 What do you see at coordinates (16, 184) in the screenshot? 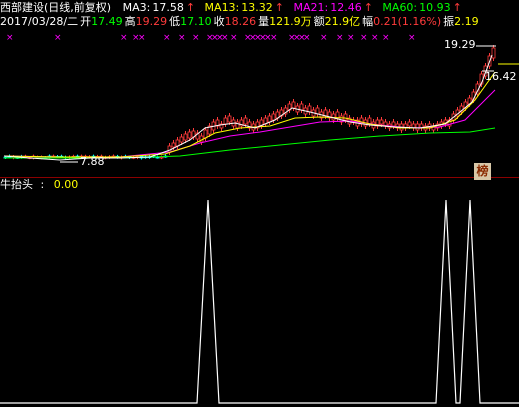
I see `indicator-name: 牛抬头` at bounding box center [16, 184].